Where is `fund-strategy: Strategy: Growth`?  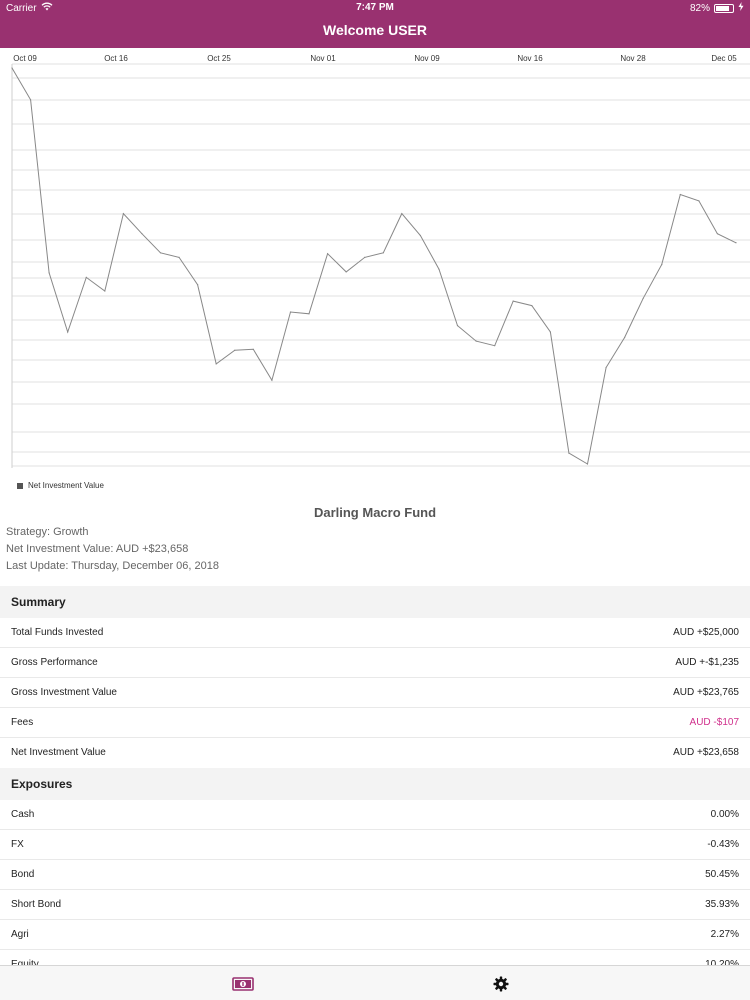 fund-strategy: Strategy: Growth is located at coordinates (47, 532).